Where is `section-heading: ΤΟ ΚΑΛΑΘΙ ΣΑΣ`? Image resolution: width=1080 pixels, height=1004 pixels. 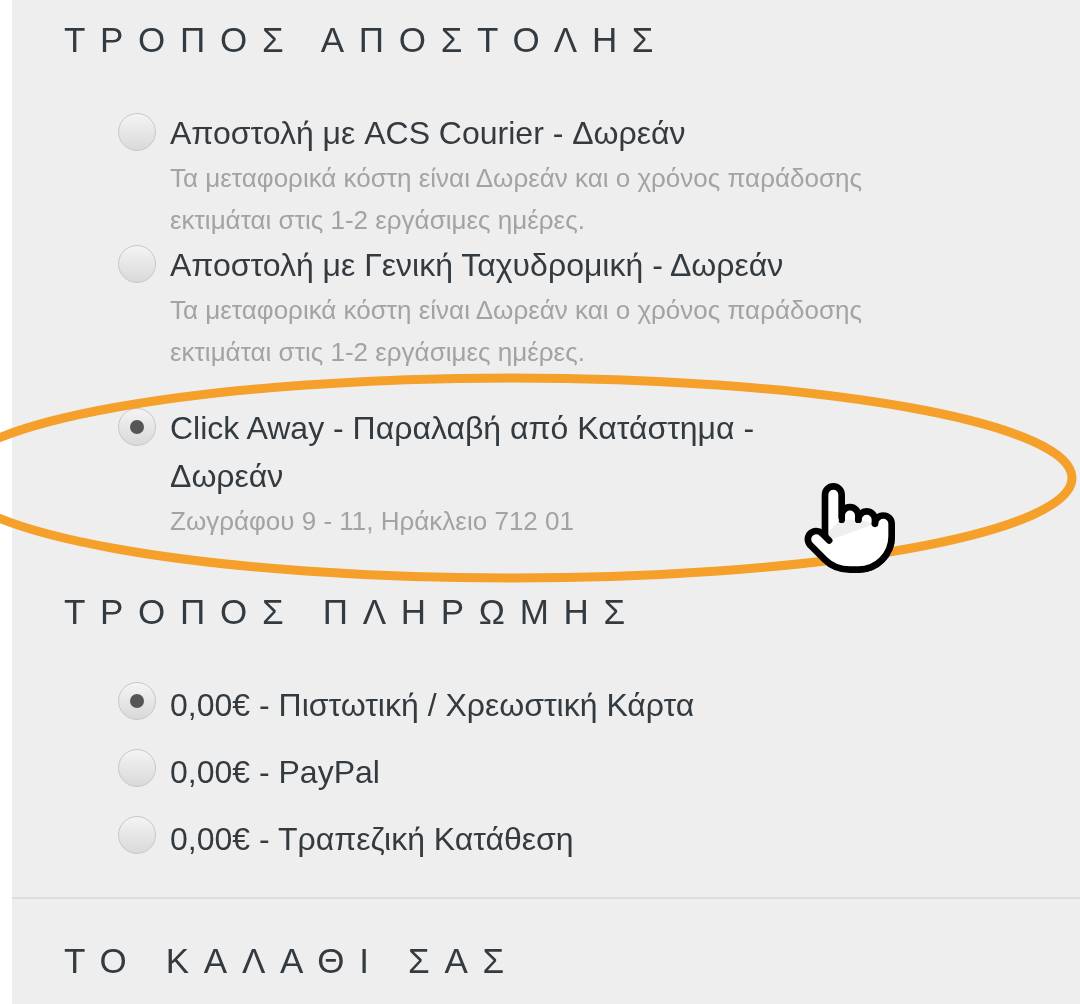
section-heading: ΤΟ ΚΑΛΑΘΙ ΣΑΣ is located at coordinates (291, 961).